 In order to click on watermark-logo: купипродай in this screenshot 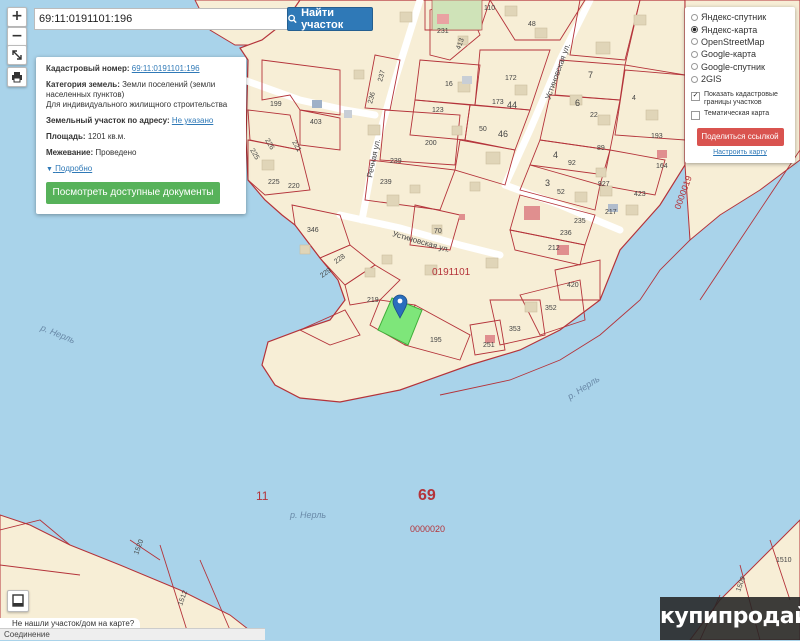, I will do `click(730, 618)`.